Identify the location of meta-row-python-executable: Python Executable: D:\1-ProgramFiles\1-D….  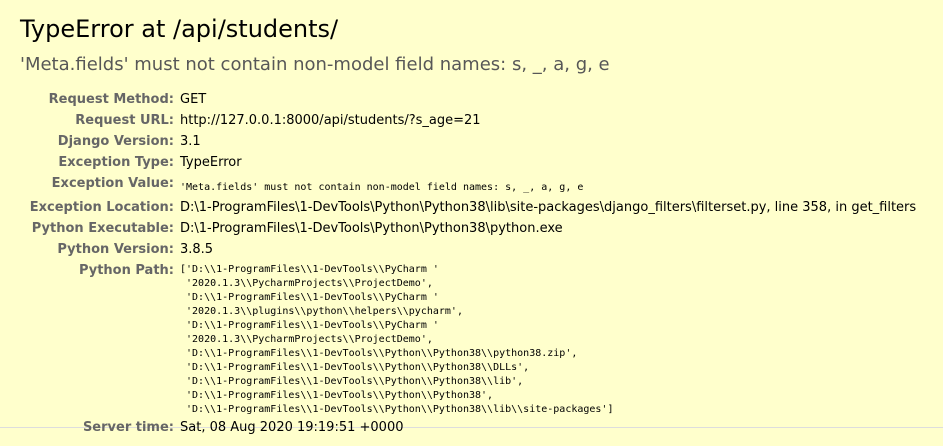
(468, 228).